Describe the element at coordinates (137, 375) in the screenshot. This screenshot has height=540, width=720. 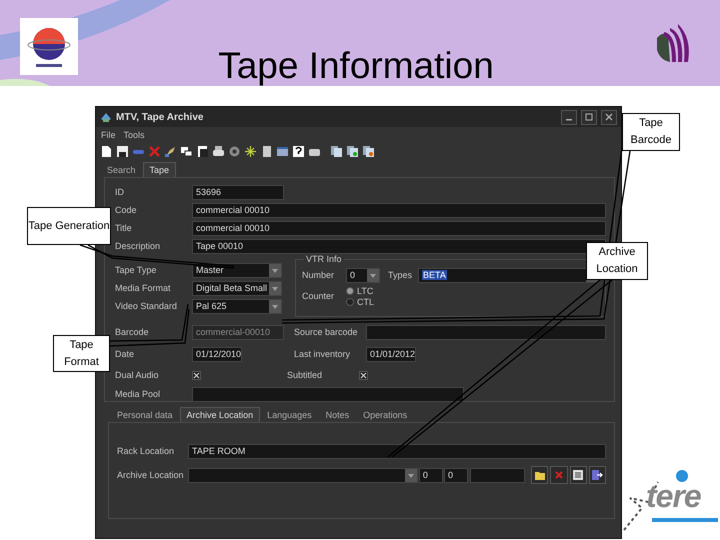
I see `field-label: Dual Audio` at that location.